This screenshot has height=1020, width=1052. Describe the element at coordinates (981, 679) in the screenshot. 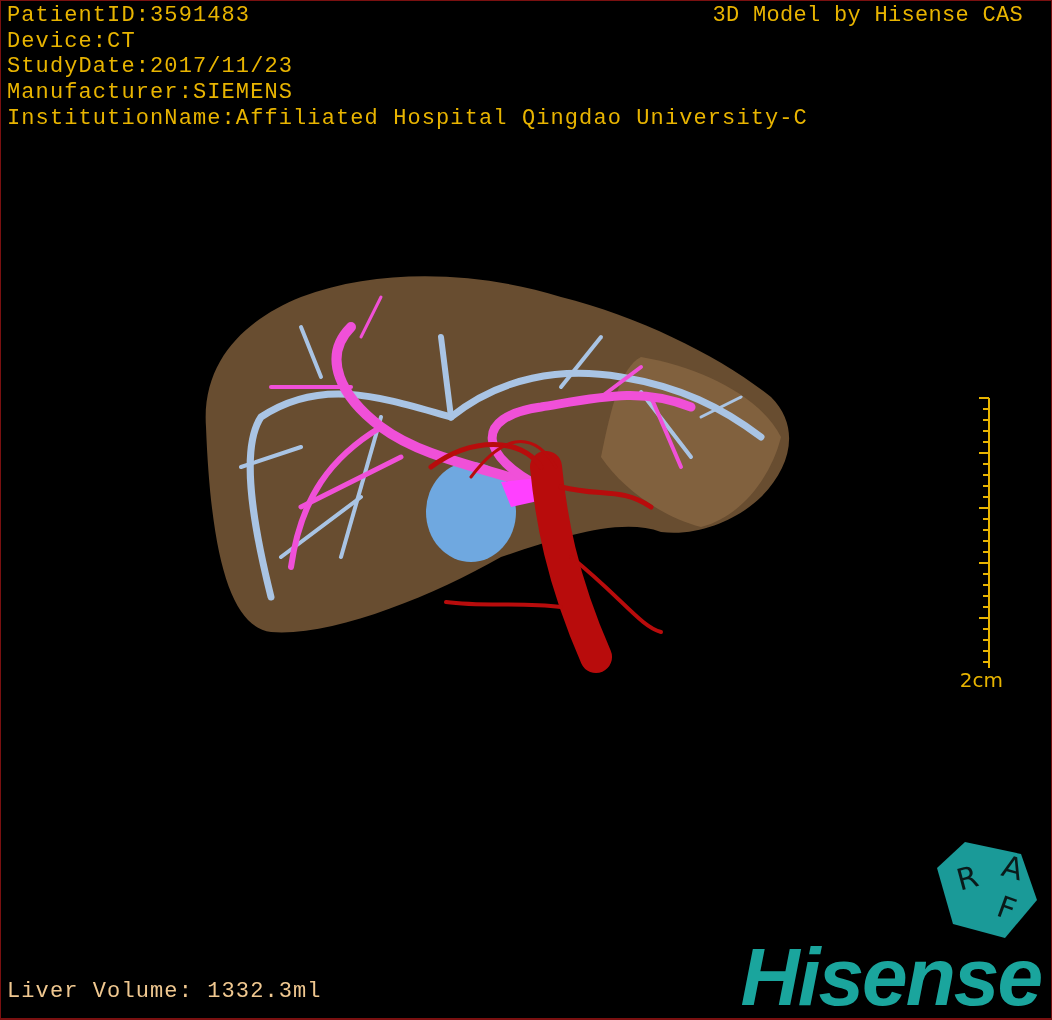

I see `scale-label: 2cm` at that location.